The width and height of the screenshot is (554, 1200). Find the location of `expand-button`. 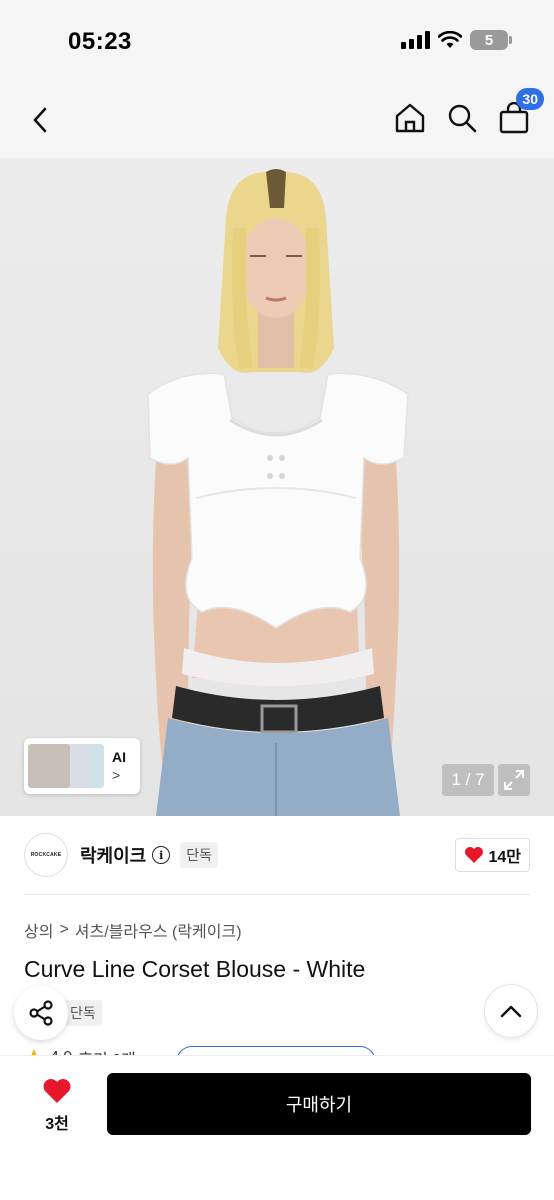

expand-button is located at coordinates (514, 780).